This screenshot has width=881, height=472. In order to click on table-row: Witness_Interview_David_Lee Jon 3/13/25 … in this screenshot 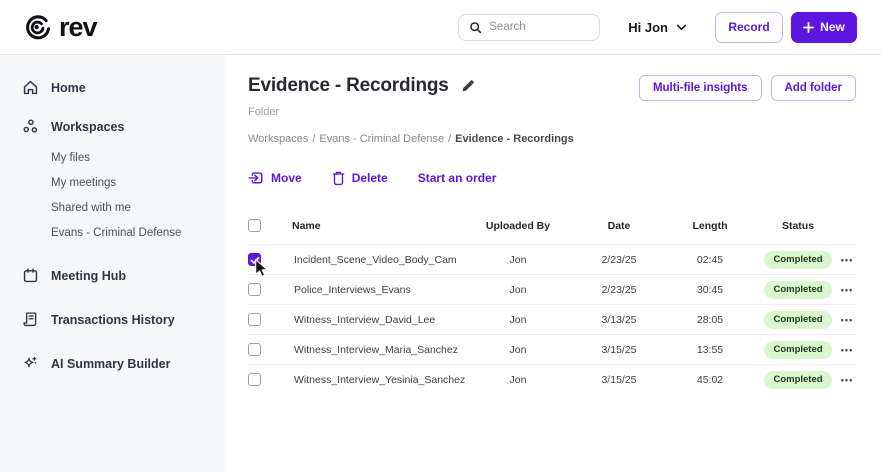, I will do `click(552, 319)`.